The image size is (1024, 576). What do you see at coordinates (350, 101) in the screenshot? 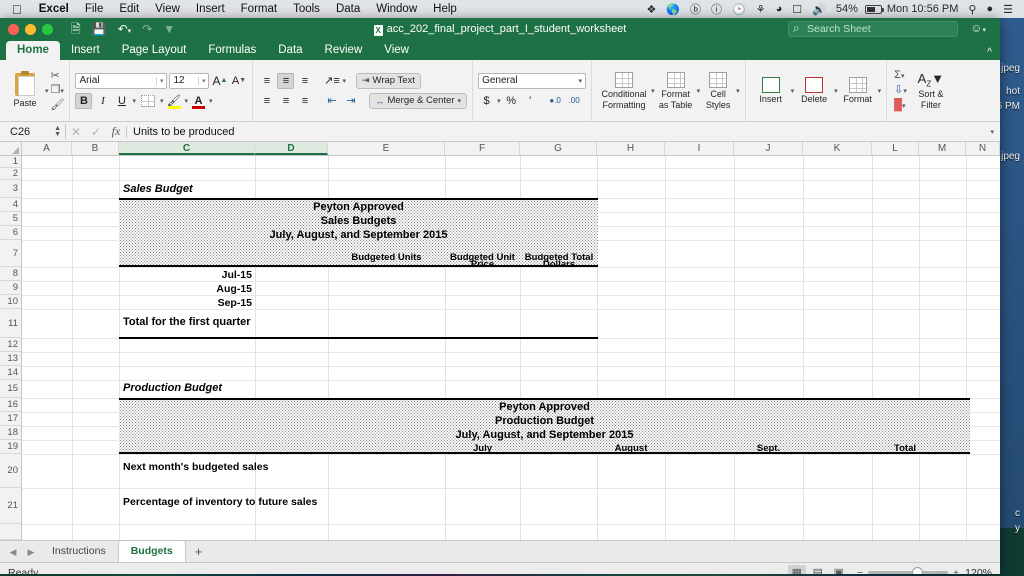
I see `increase-indent-icon: ⇥` at bounding box center [350, 101].